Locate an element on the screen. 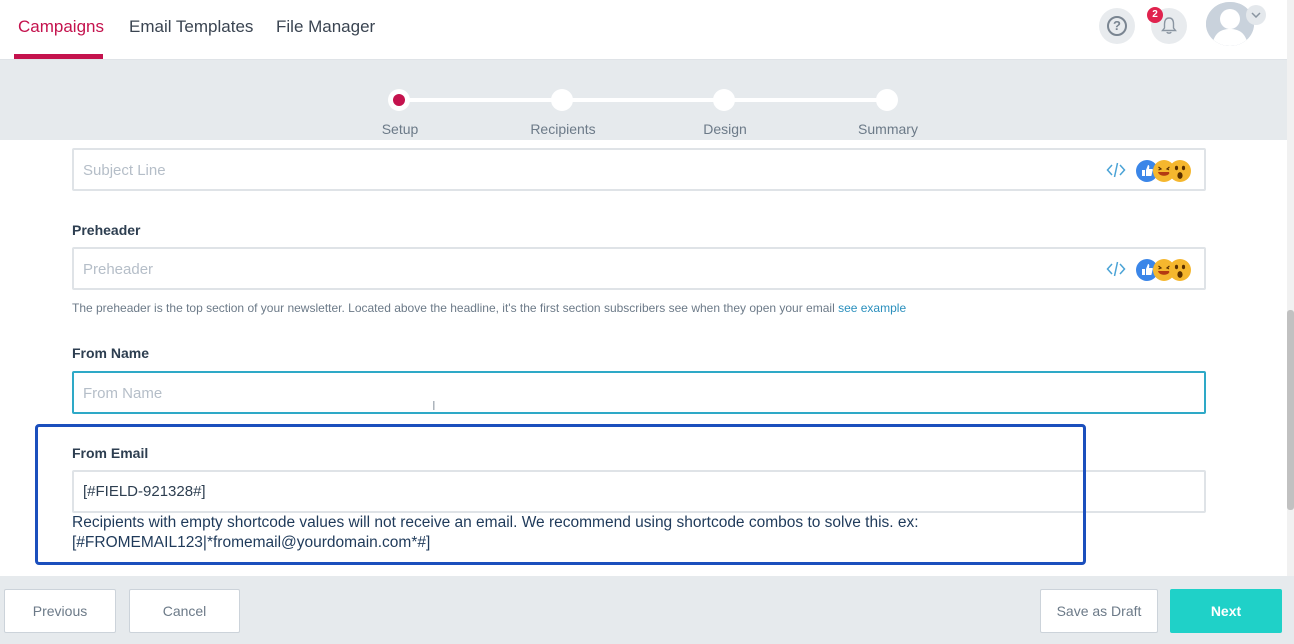 The width and height of the screenshot is (1294, 644). text-cursor-icon: I is located at coordinates (434, 405).